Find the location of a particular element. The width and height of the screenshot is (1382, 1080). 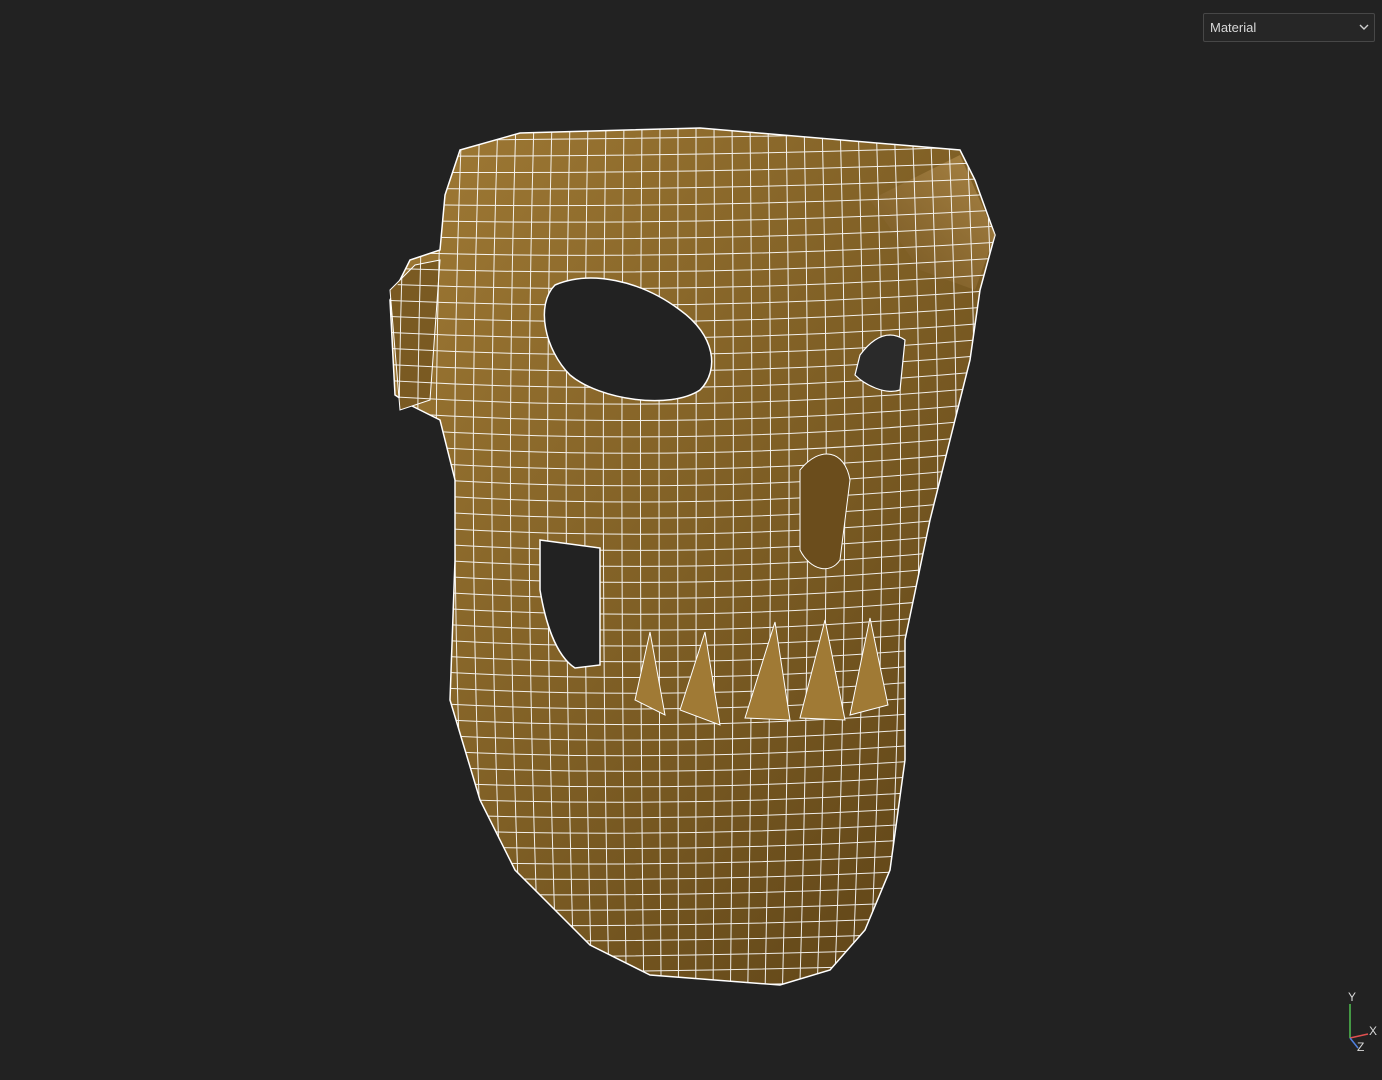

axis-gizmo: Y X Z is located at coordinates (1359, 1025).